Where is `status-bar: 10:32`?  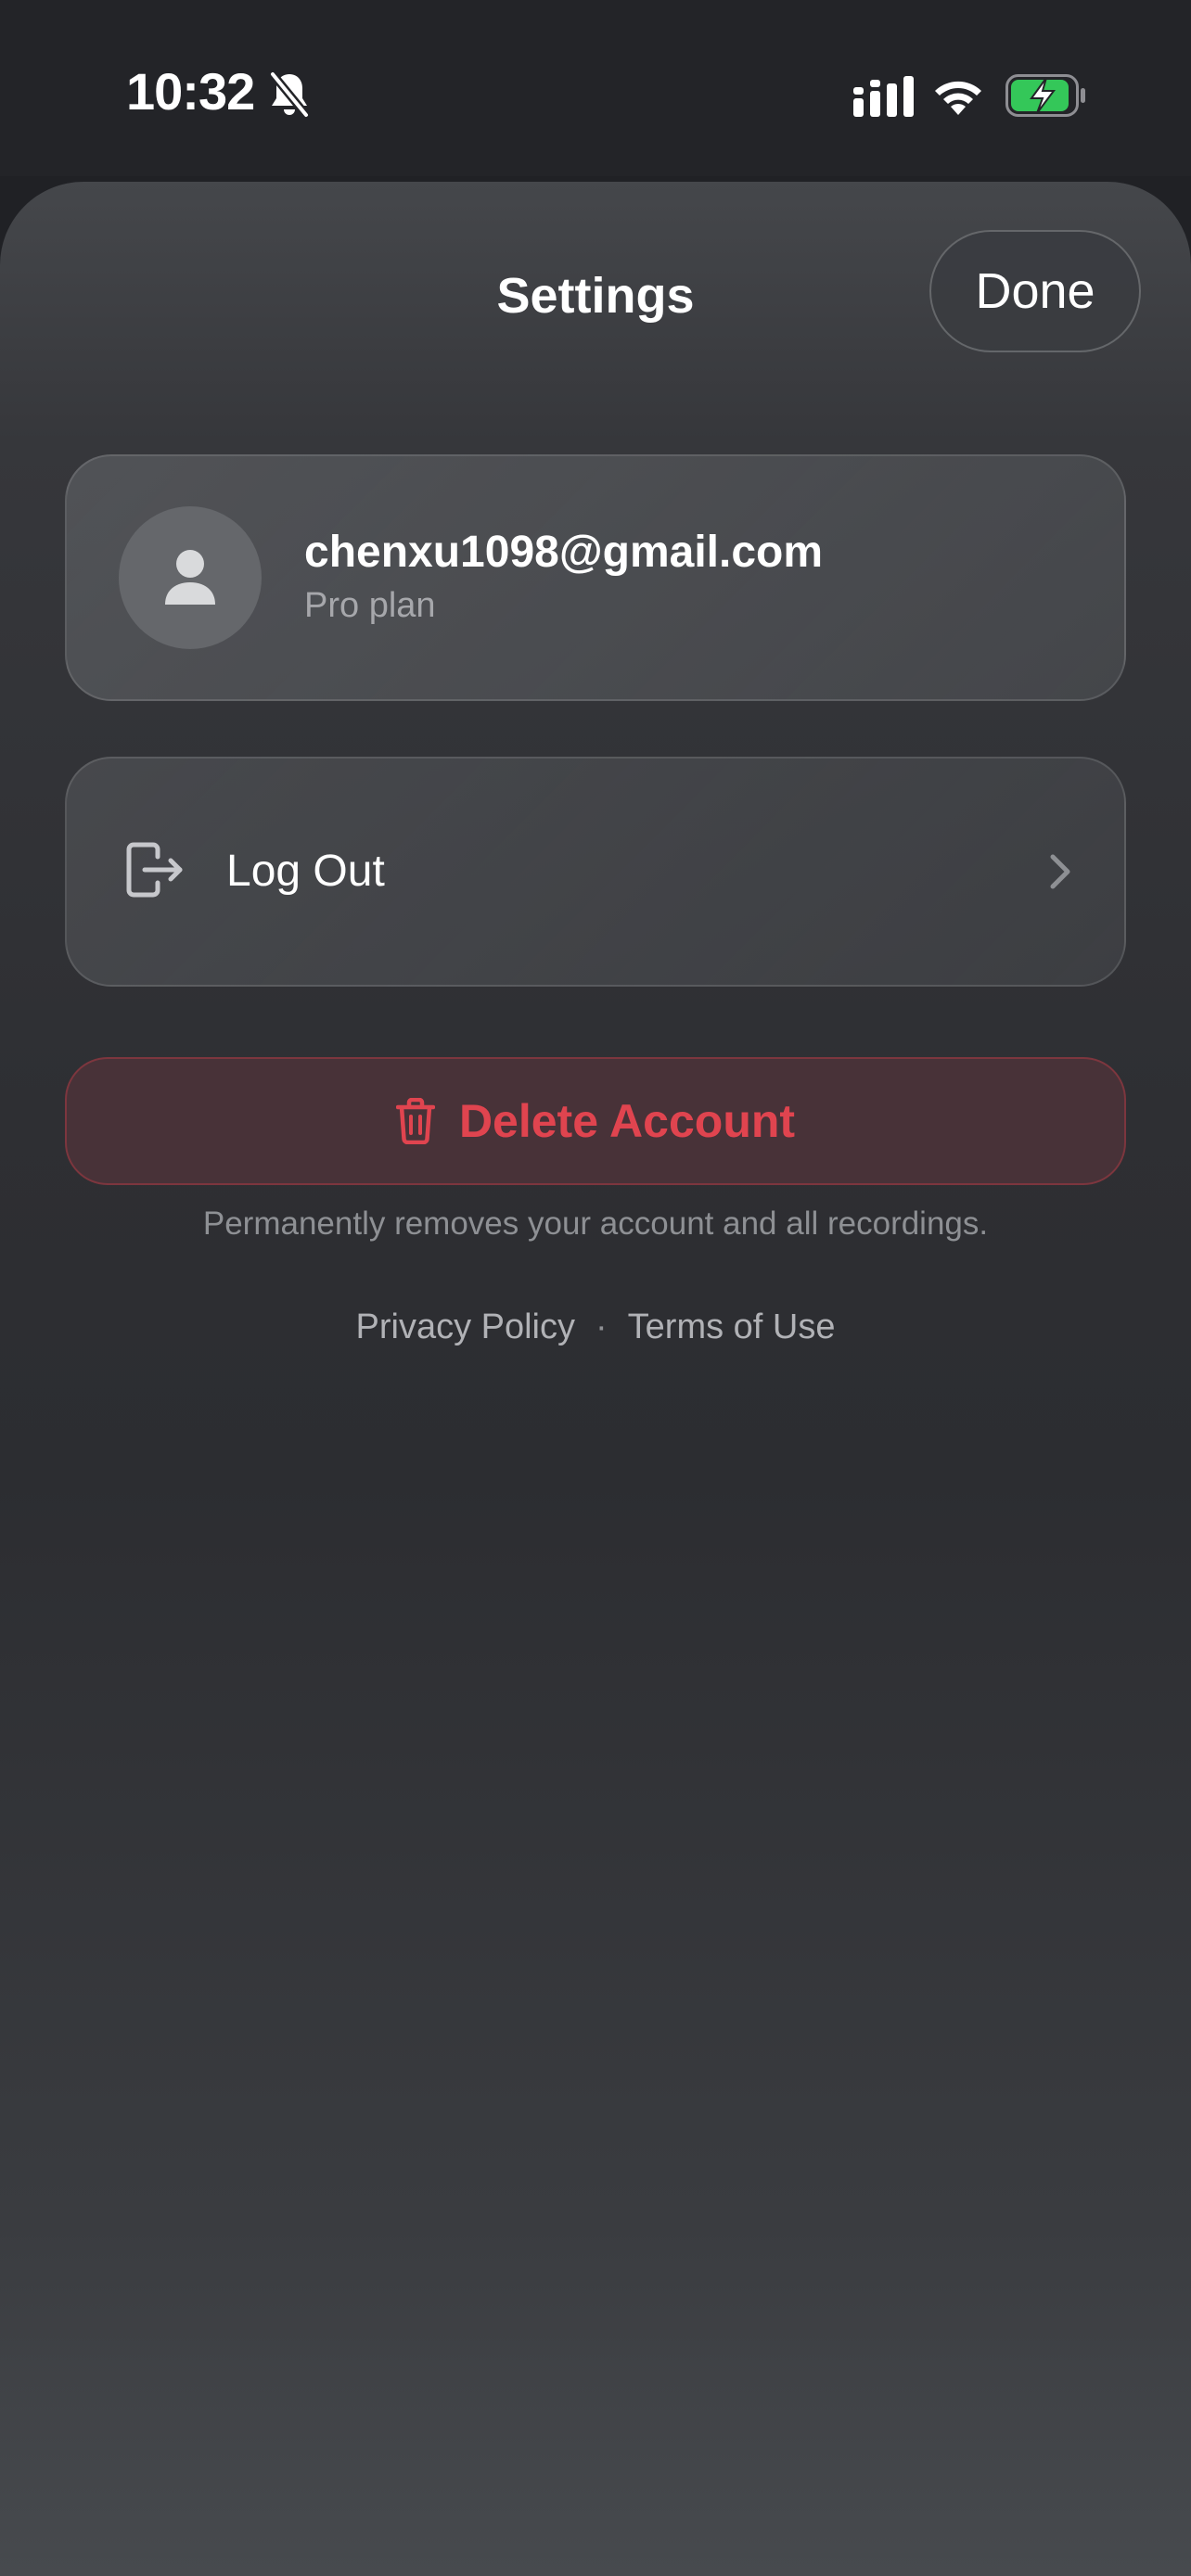
status-bar: 10:32 is located at coordinates (595, 88).